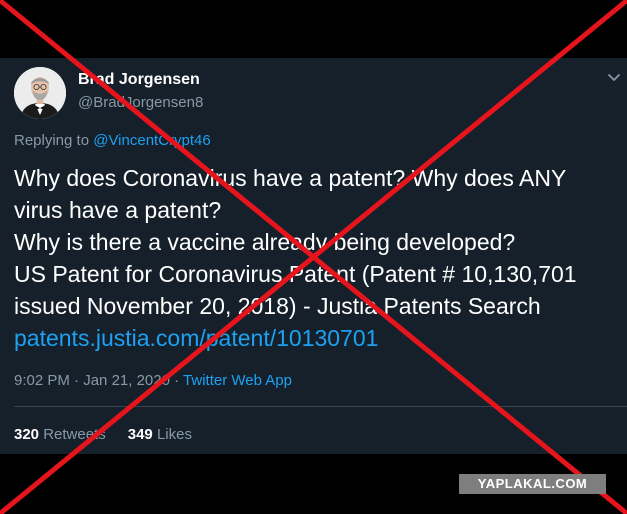 This screenshot has height=514, width=627. Describe the element at coordinates (614, 78) in the screenshot. I see `chevron-down-icon` at that location.